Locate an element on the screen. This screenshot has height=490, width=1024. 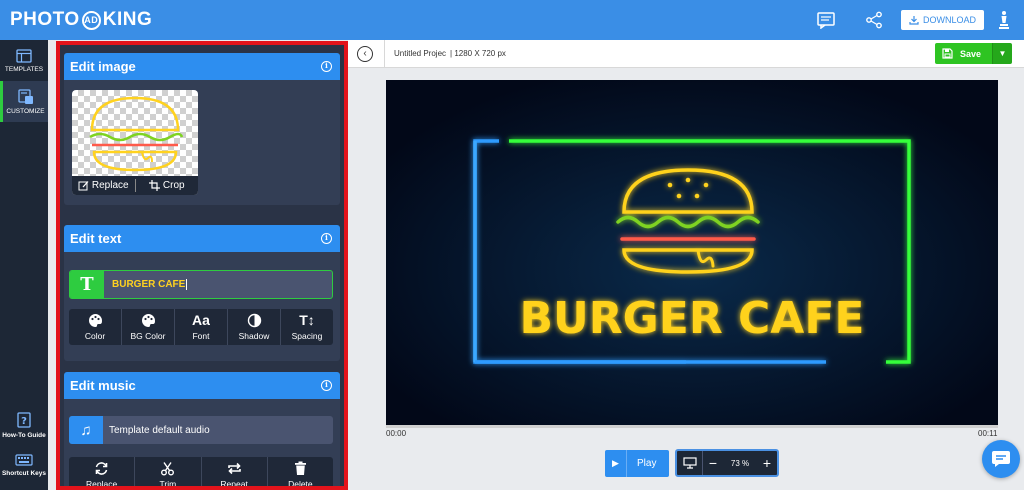
text-input: T BURGER CAFE is located at coordinates (201, 284).